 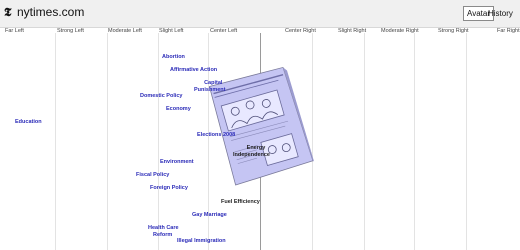 What do you see at coordinates (240, 202) in the screenshot?
I see `topic-fuel-efficiency: Fuel Efficiency` at bounding box center [240, 202].